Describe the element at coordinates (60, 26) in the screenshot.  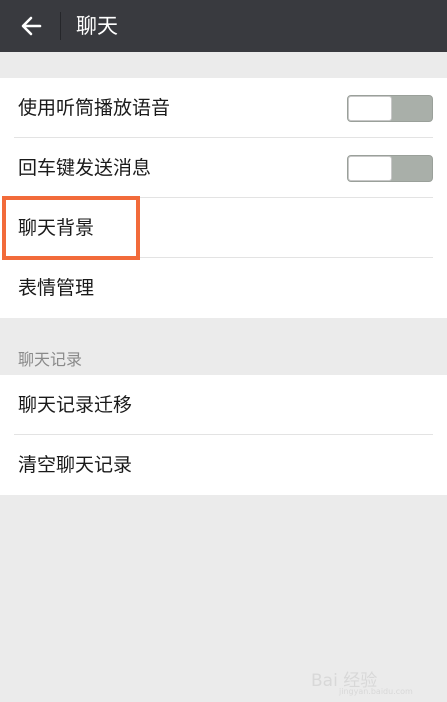
I see `topbar-divider` at that location.